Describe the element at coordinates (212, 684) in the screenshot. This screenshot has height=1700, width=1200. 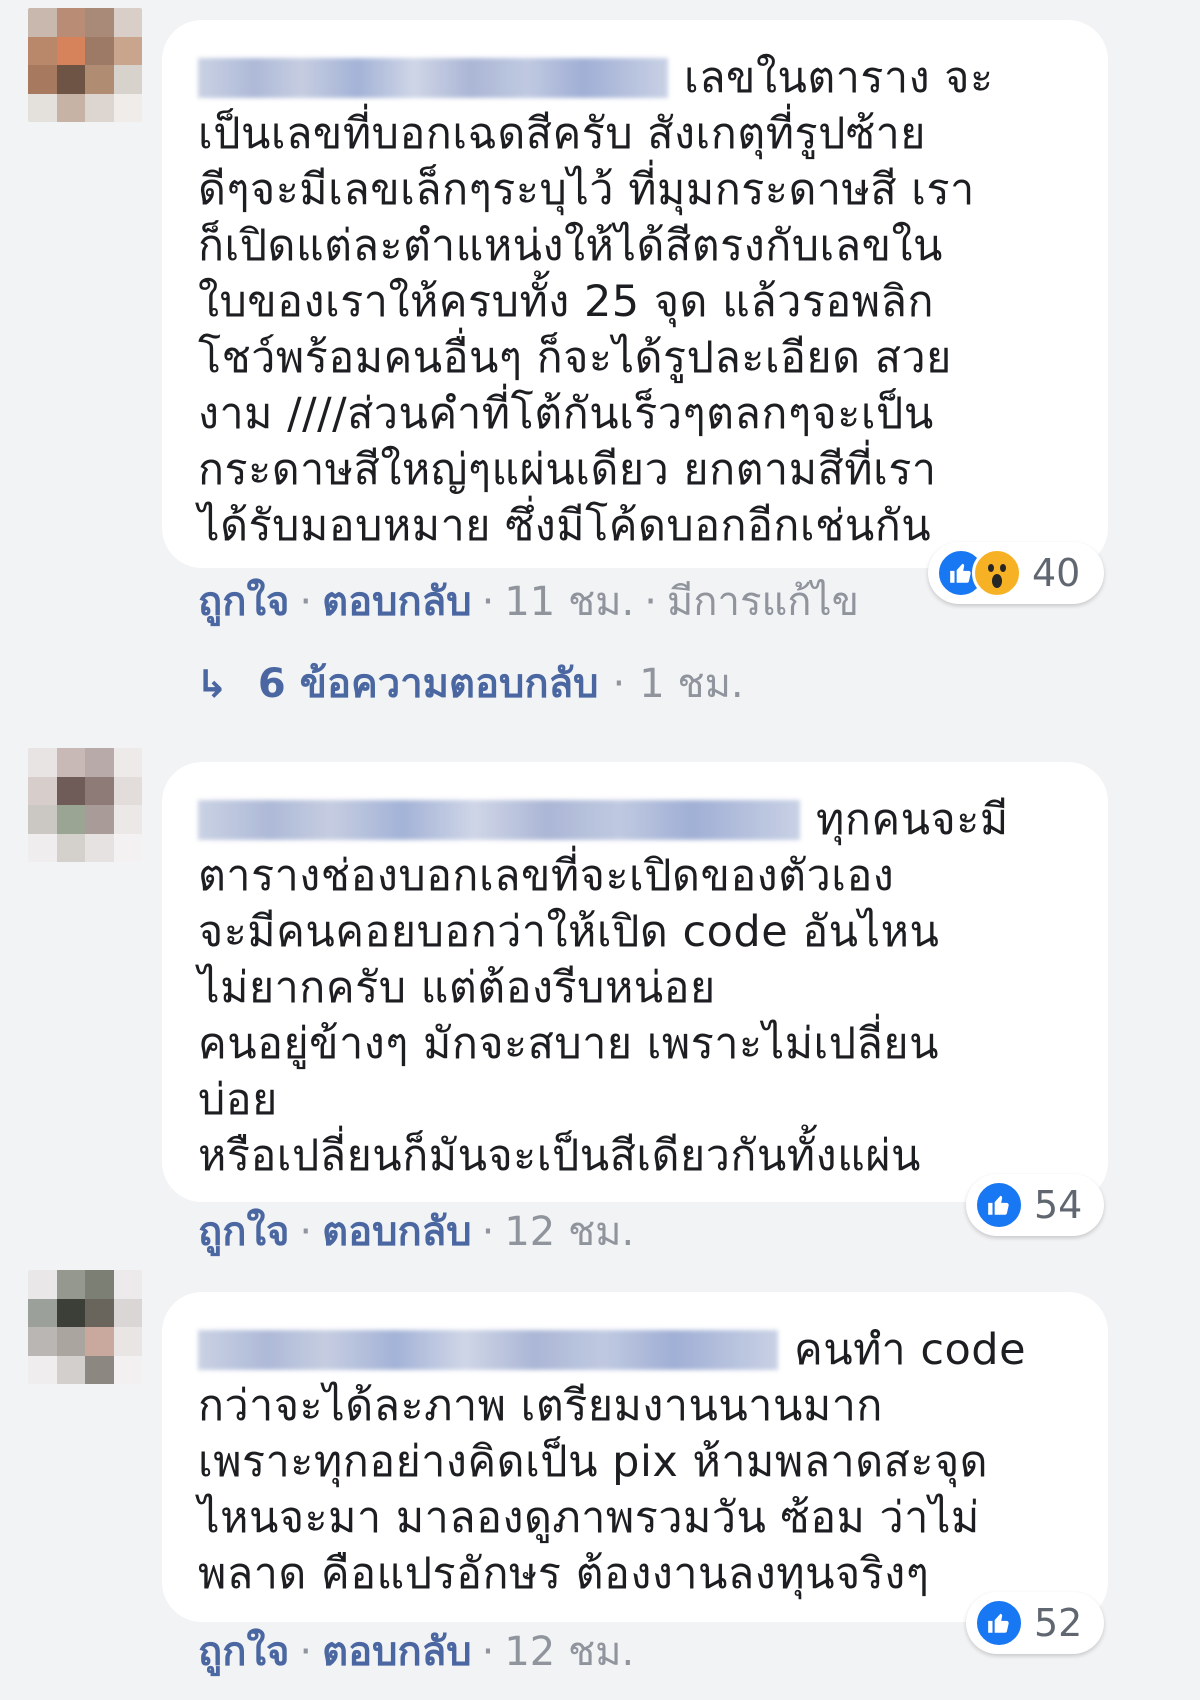
I see `reply-arrow-icon: ↳` at that location.